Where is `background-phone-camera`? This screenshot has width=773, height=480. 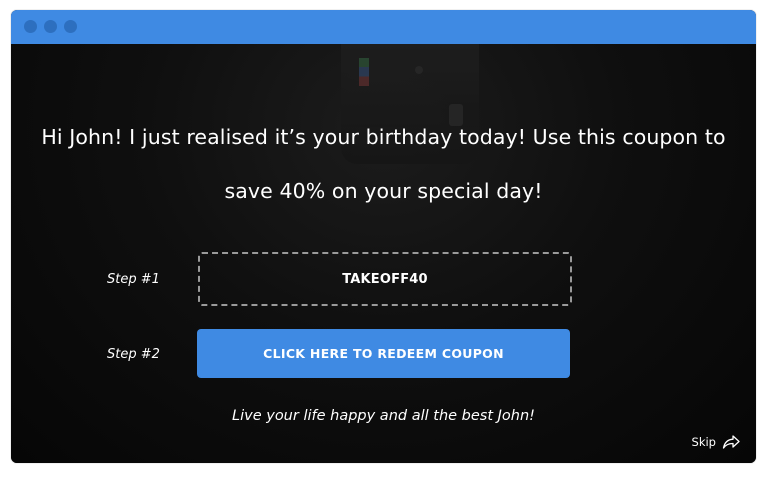
background-phone-camera is located at coordinates (419, 70).